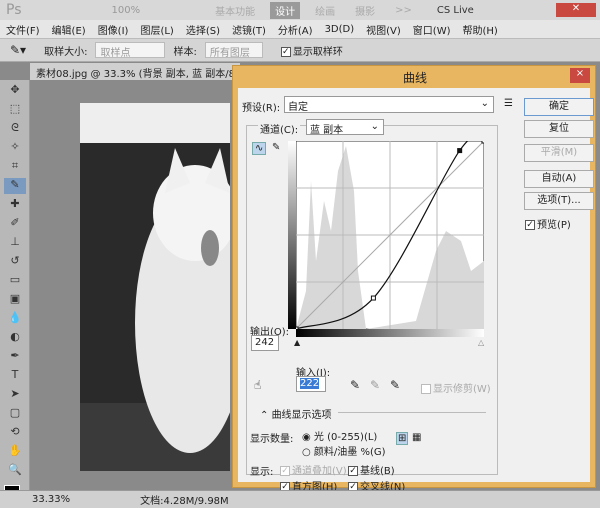  Describe the element at coordinates (292, 235) in the screenshot. I see `output-gradient` at that location.